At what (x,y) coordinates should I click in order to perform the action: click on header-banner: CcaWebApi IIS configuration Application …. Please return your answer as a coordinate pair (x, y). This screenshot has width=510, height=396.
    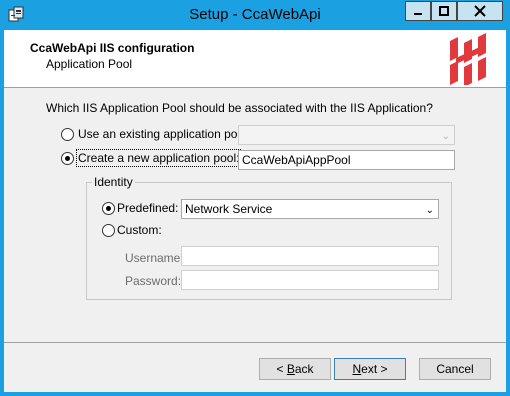
    Looking at the image, I should click on (255, 59).